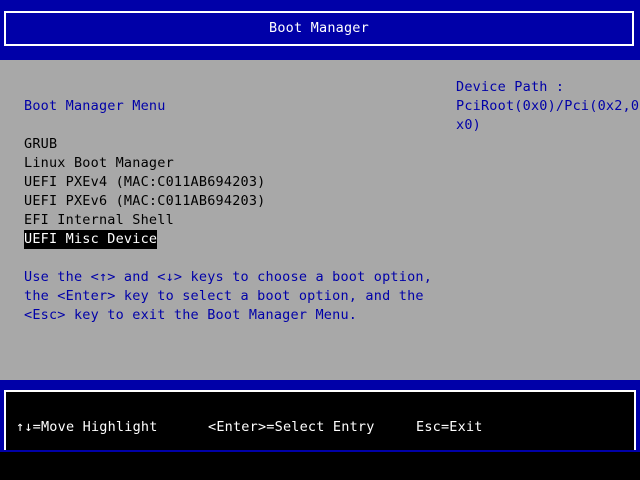 The image size is (640, 480). Describe the element at coordinates (145, 201) in the screenshot. I see `boot-option-uefi-pxev6: UEFI PXEv6 (MAC:C011AB694203)` at that location.